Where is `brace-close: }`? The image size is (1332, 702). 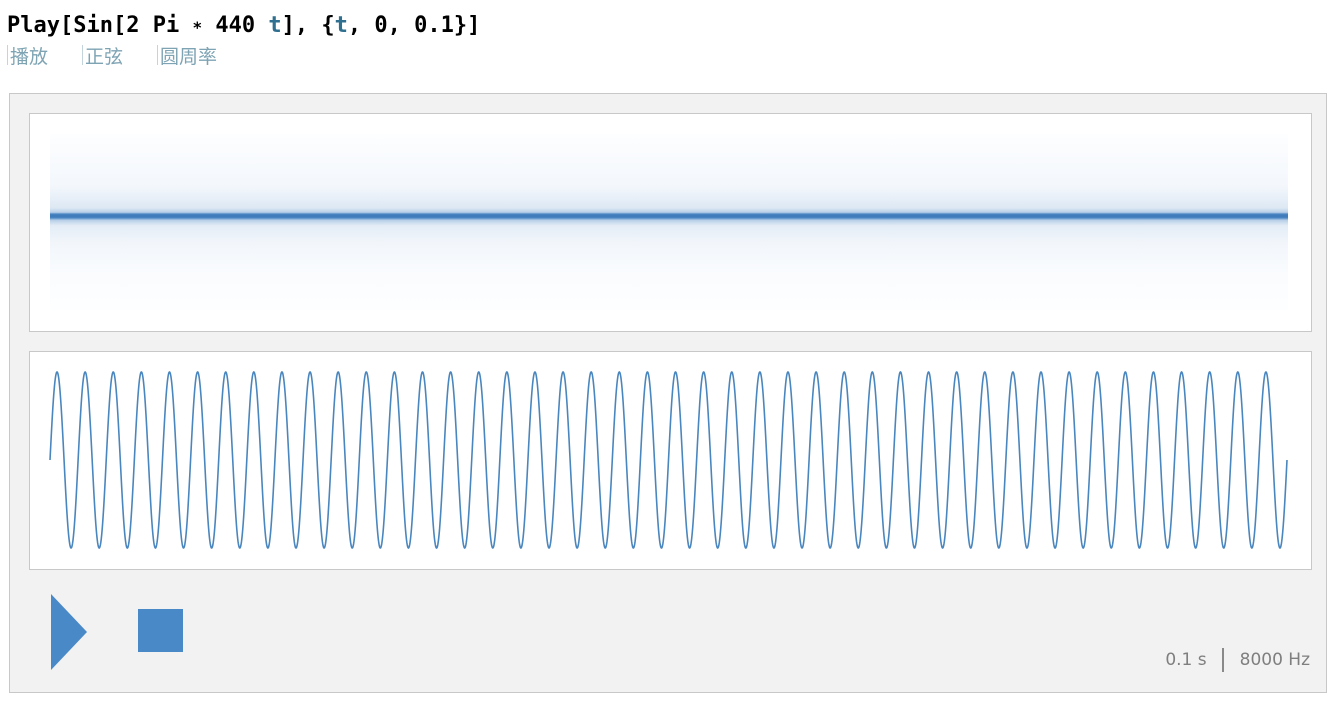
brace-close: } is located at coordinates (460, 25).